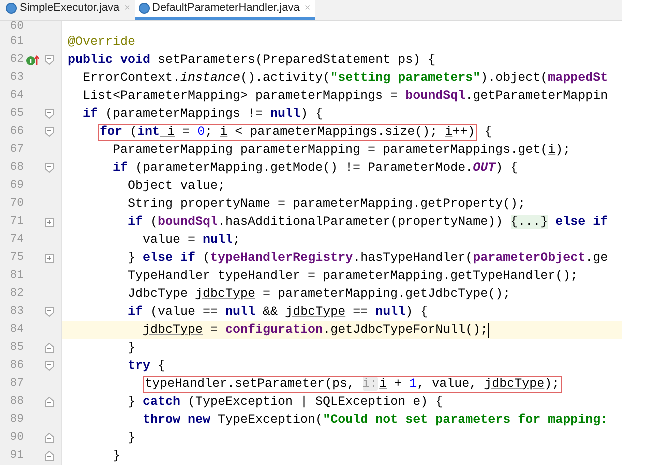 This screenshot has height=468, width=655. I want to click on tab-label: DefaultParameterHandler.java, so click(226, 8).